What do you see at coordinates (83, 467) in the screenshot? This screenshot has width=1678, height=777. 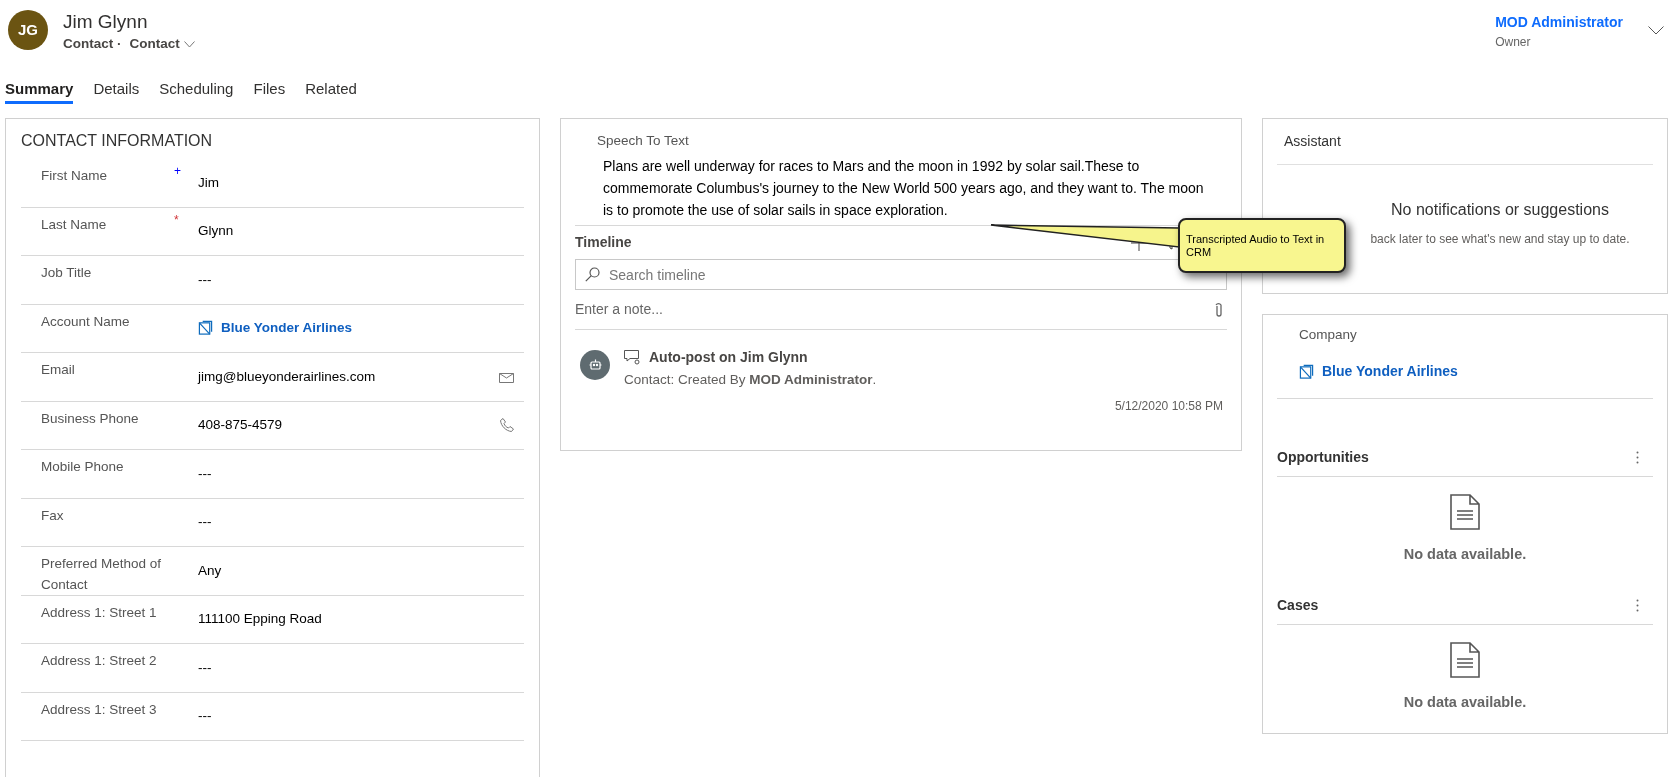 I see `field-label: Mobile Phone` at bounding box center [83, 467].